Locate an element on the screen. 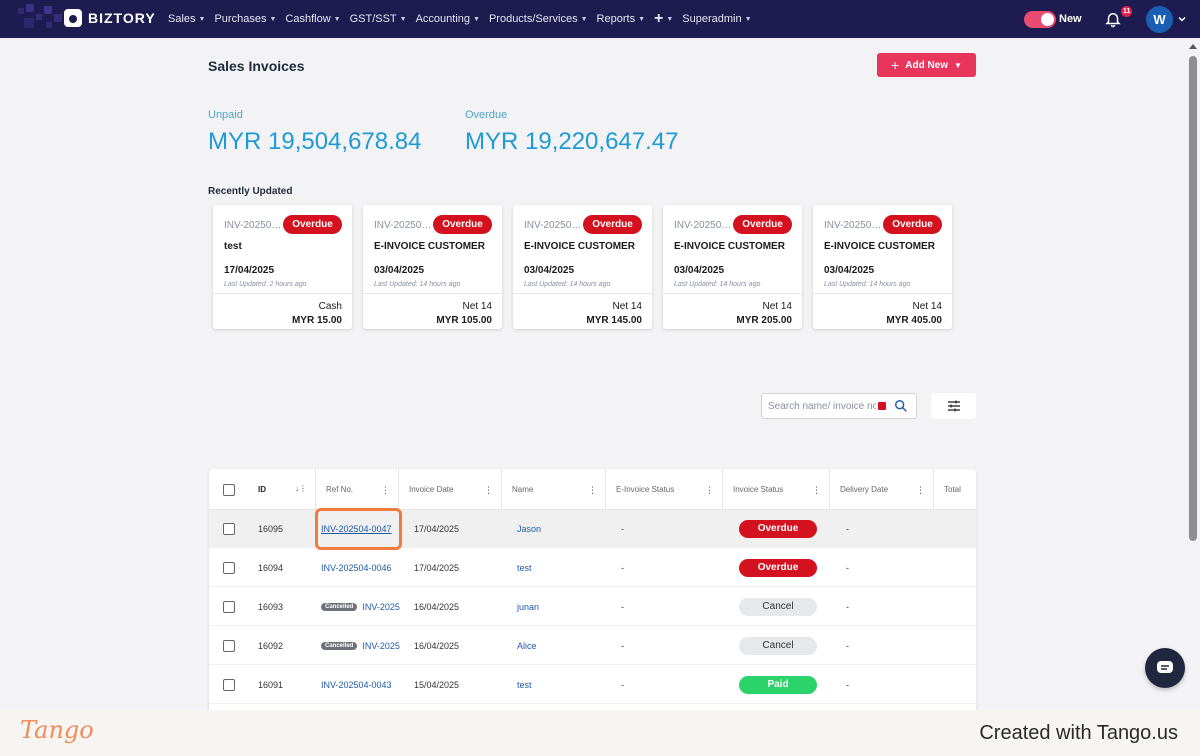  row-ref-link: INV-202504-0046 is located at coordinates (356, 568).